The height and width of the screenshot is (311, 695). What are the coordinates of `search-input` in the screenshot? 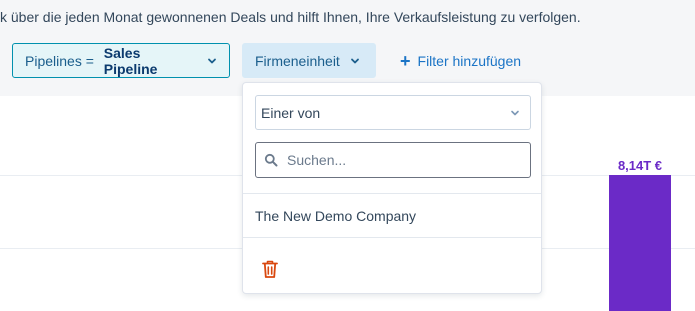 It's located at (402, 160).